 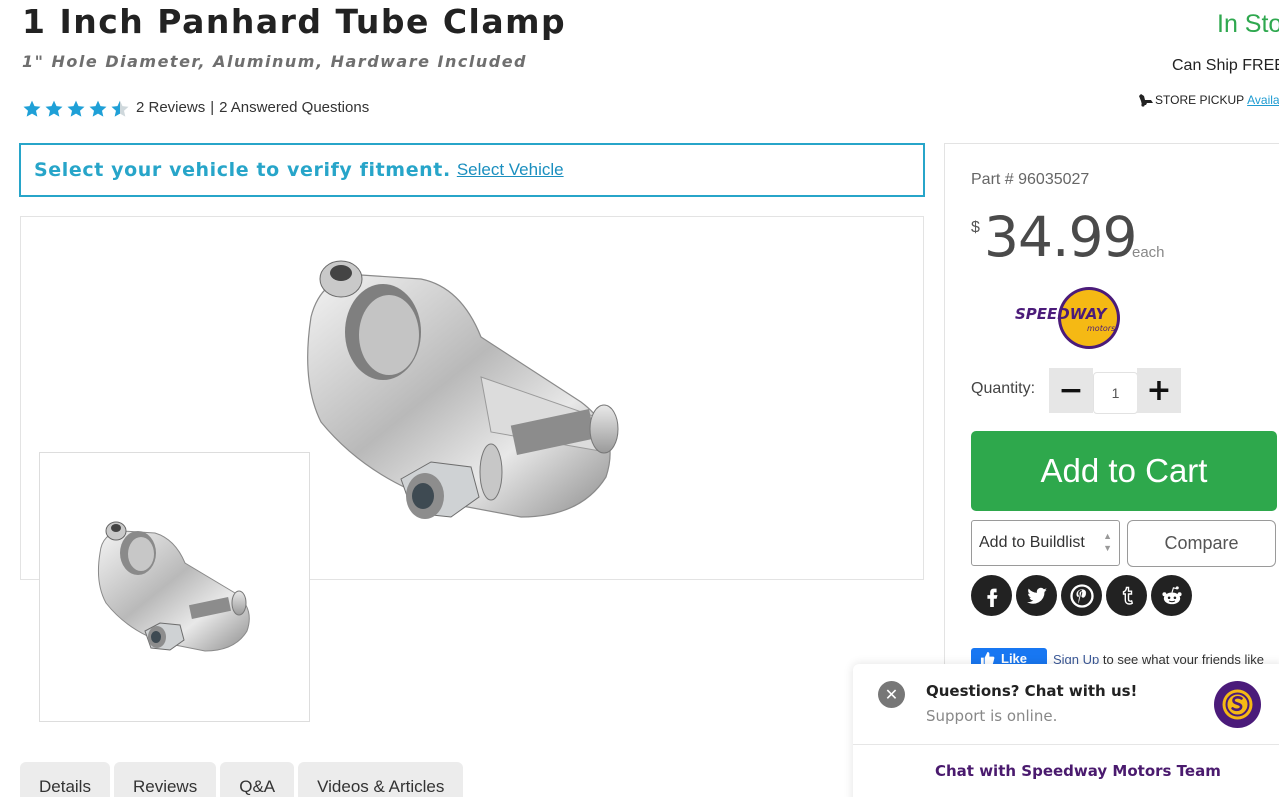 What do you see at coordinates (1032, 691) in the screenshot?
I see `chat-title: Questions? Chat with us!` at bounding box center [1032, 691].